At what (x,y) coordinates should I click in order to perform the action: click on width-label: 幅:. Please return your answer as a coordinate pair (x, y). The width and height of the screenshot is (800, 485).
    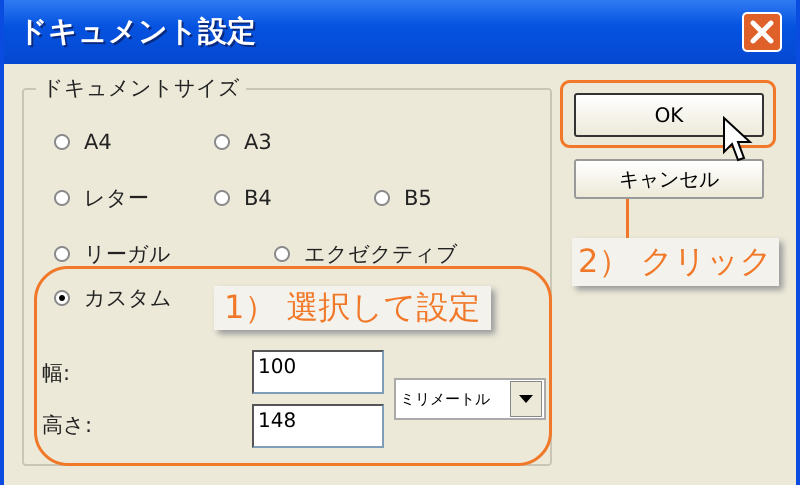
    Looking at the image, I should click on (57, 373).